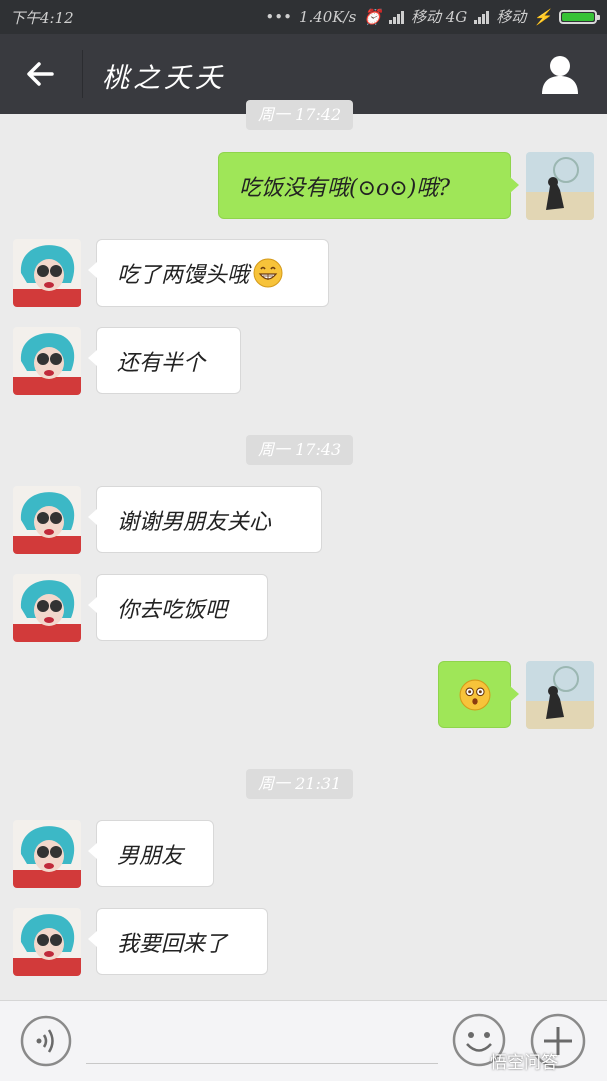 The height and width of the screenshot is (1081, 607). I want to click on message-bubble-incoming: 吃了两馒头哦, so click(208, 273).